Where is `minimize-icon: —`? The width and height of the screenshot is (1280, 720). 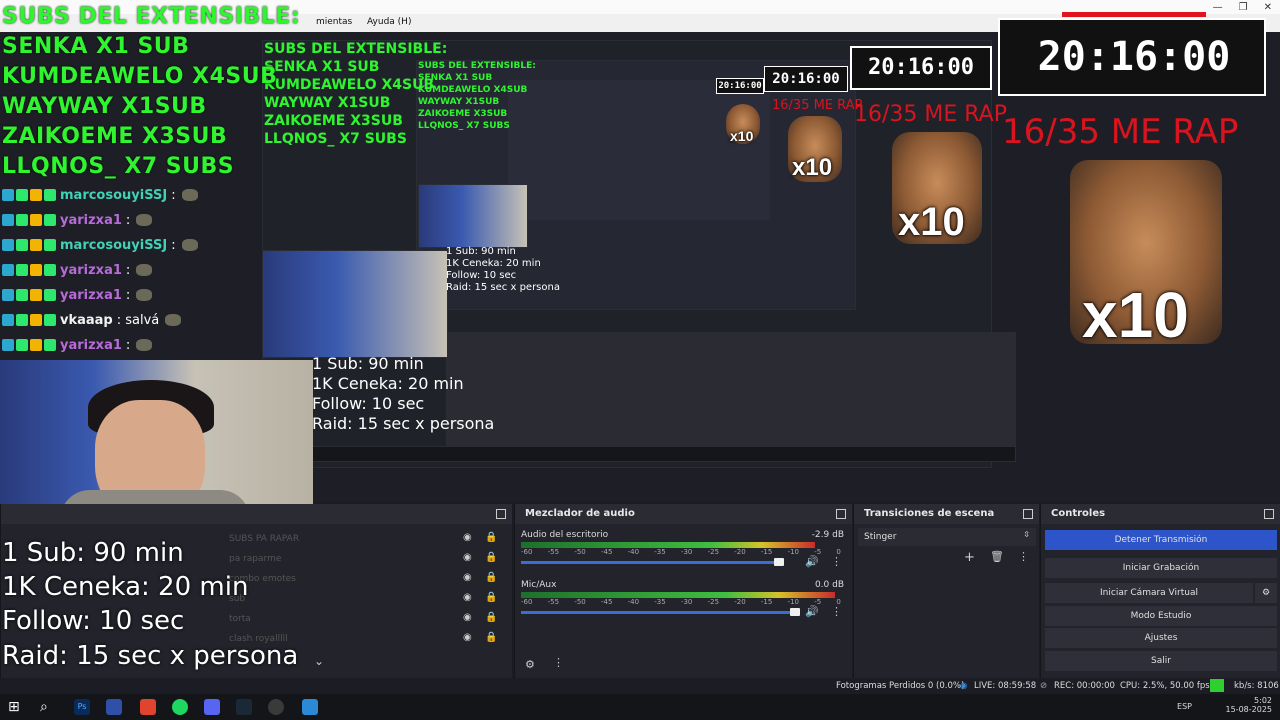
minimize-icon: — is located at coordinates (1218, 7).